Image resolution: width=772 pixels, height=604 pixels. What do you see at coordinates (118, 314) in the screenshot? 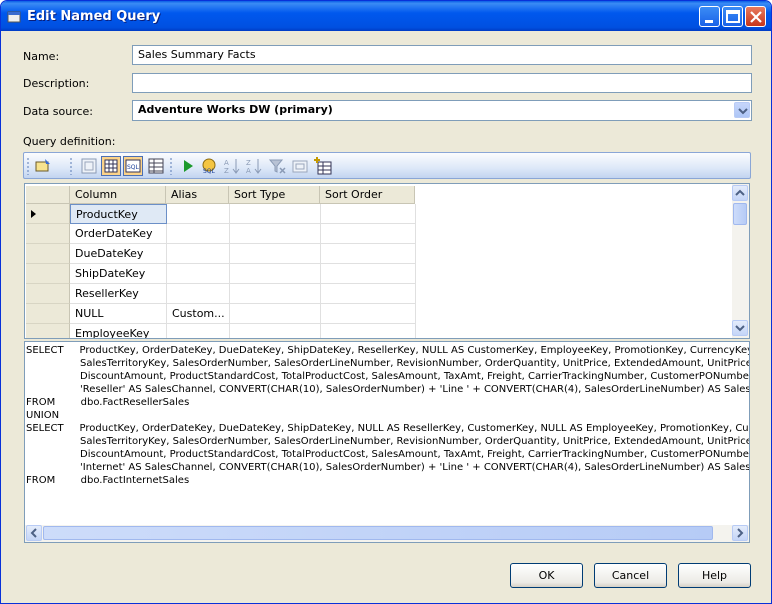
I see `cell-column: NULL` at bounding box center [118, 314].